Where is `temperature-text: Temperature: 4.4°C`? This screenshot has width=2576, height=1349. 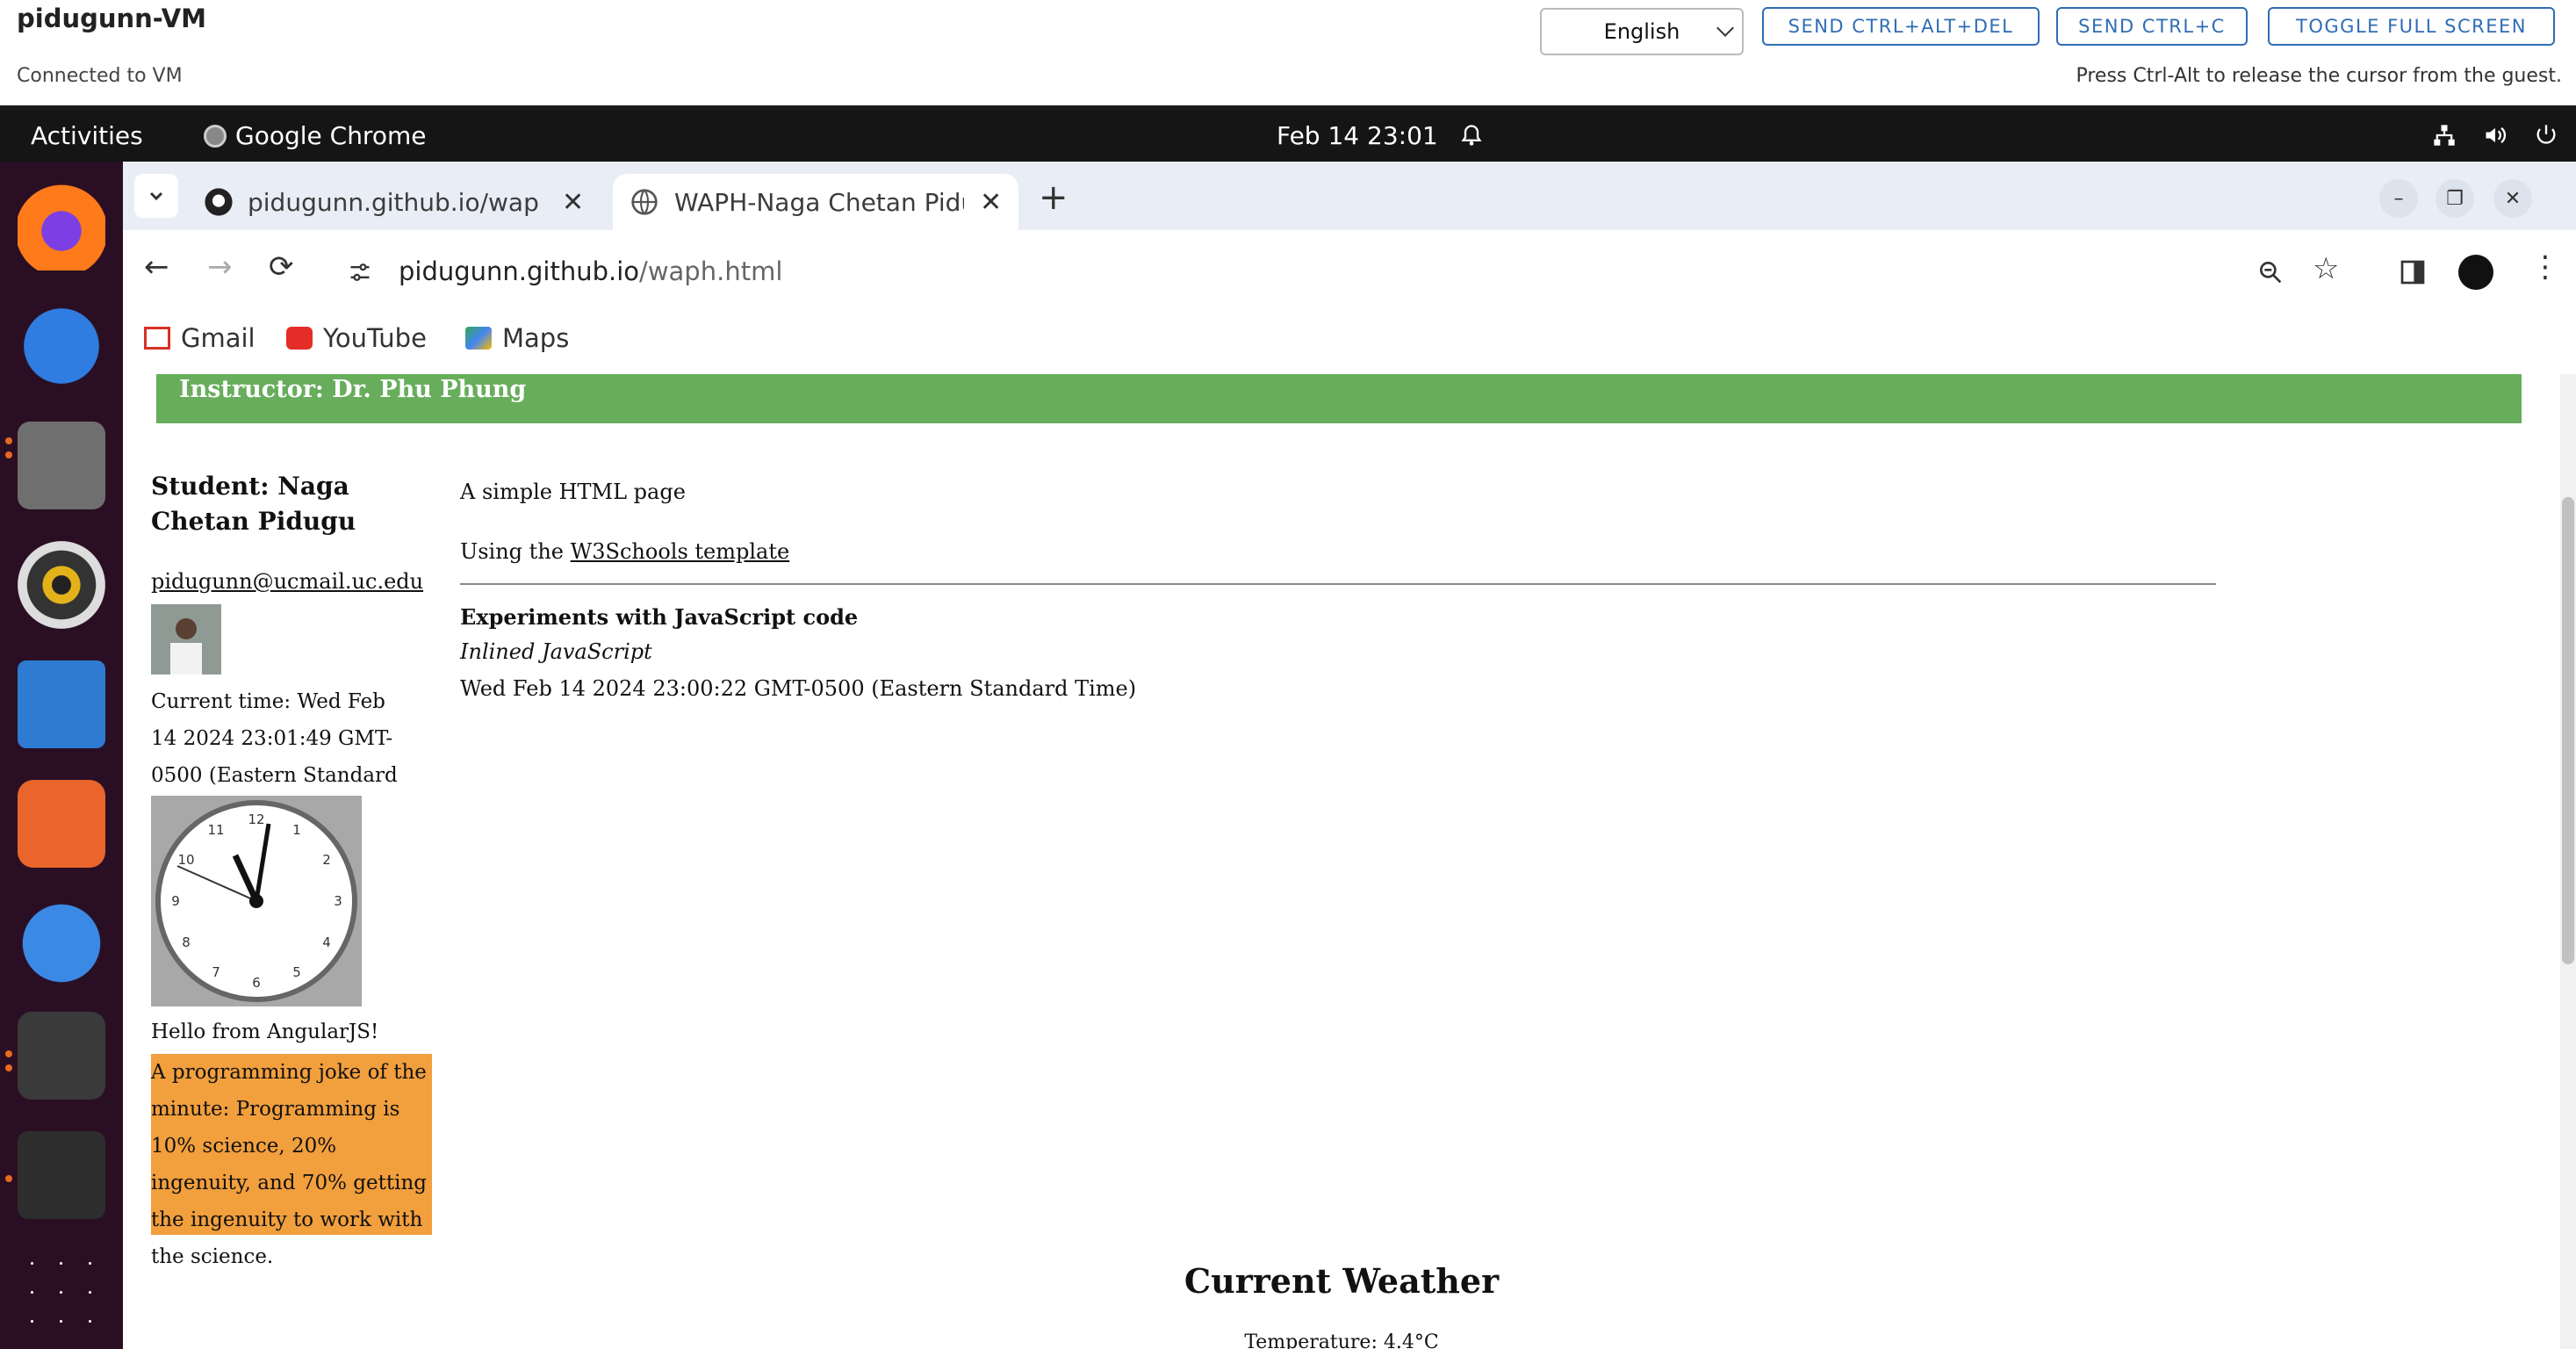
temperature-text: Temperature: 4.4°C is located at coordinates (1341, 1340).